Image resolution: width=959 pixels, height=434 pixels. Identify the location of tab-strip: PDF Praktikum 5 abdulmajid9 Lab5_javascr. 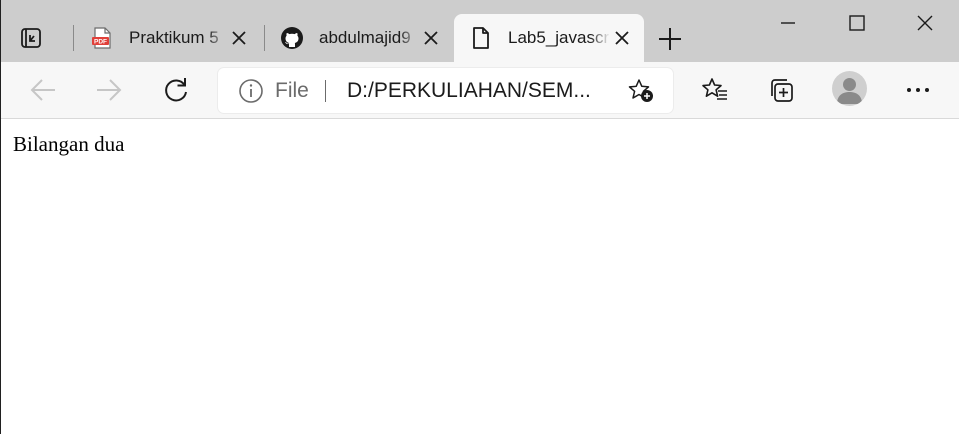
(480, 31).